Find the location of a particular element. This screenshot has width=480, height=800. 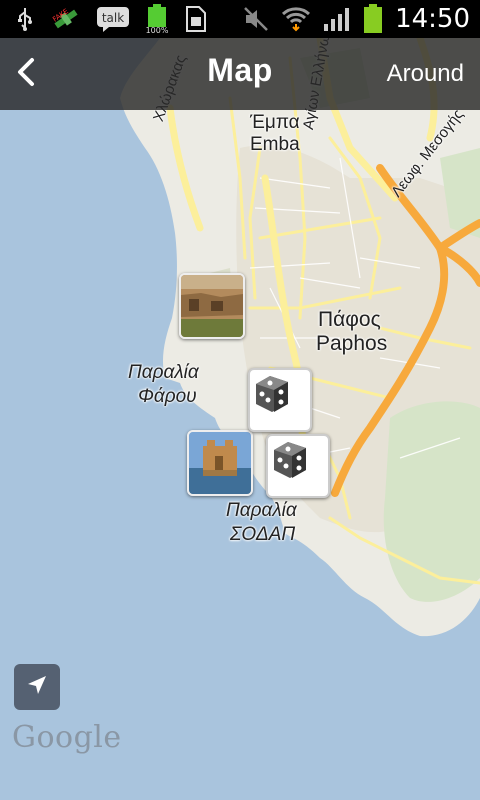

dice-marker-sodap is located at coordinates (298, 466).